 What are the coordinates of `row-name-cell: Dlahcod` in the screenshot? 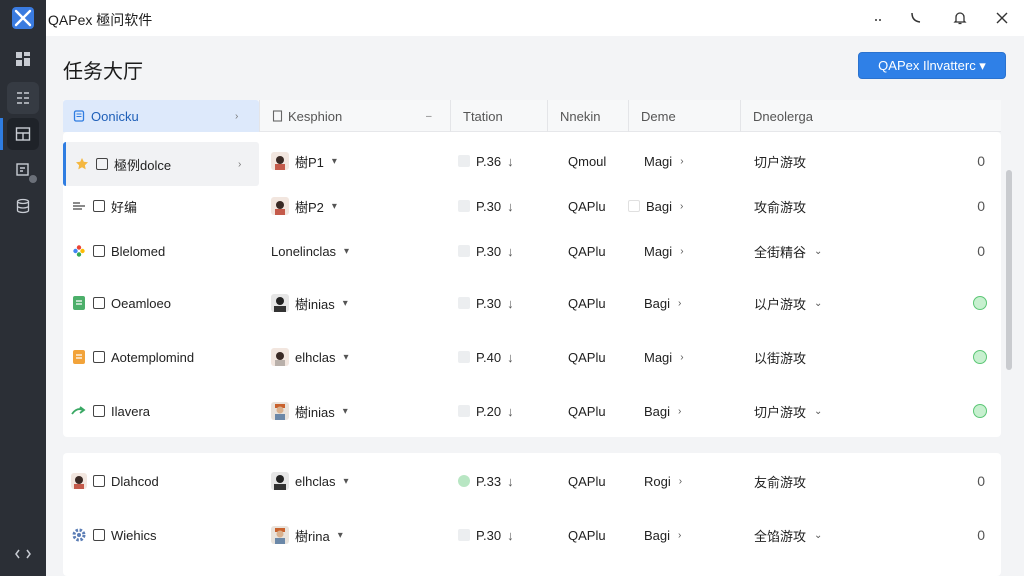 It's located at (161, 481).